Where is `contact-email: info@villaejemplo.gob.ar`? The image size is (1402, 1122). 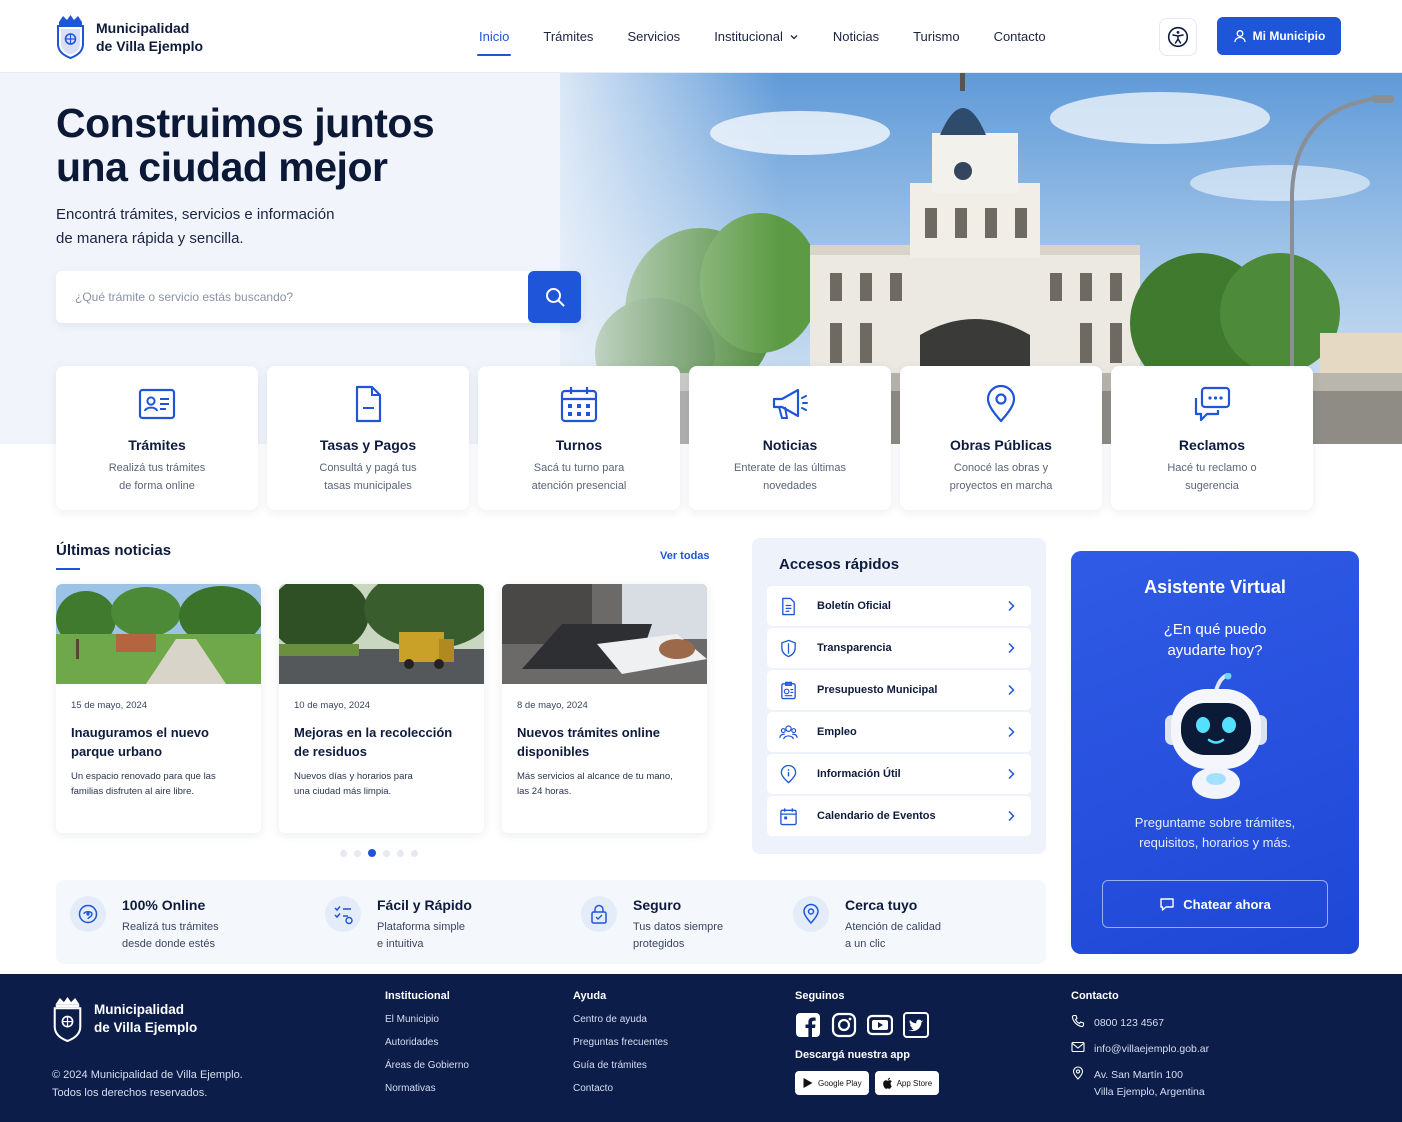 contact-email: info@villaejemplo.gob.ar is located at coordinates (1140, 1048).